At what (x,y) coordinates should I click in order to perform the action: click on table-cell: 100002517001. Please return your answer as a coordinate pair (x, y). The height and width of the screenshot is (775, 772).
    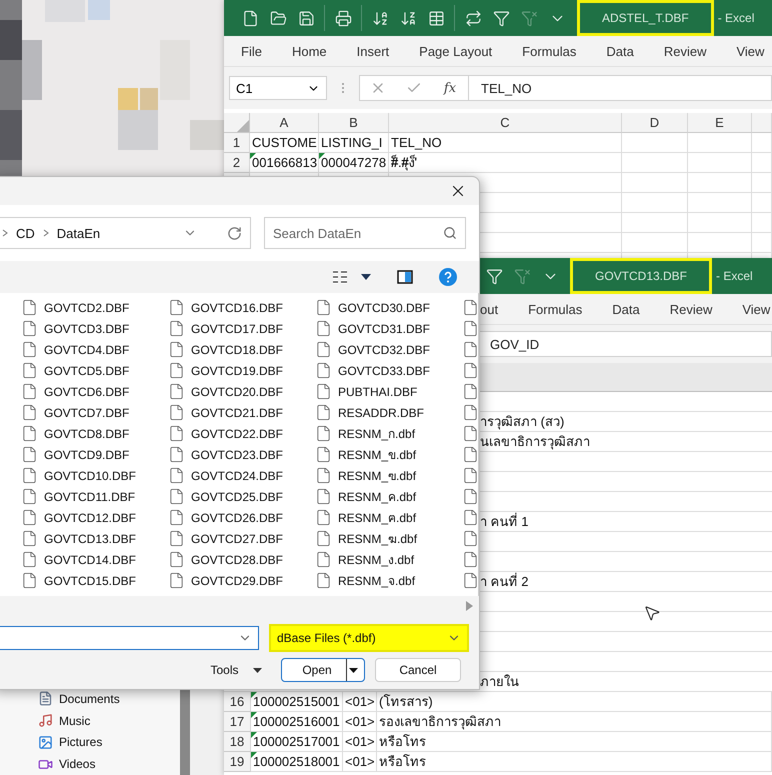
    Looking at the image, I should click on (297, 742).